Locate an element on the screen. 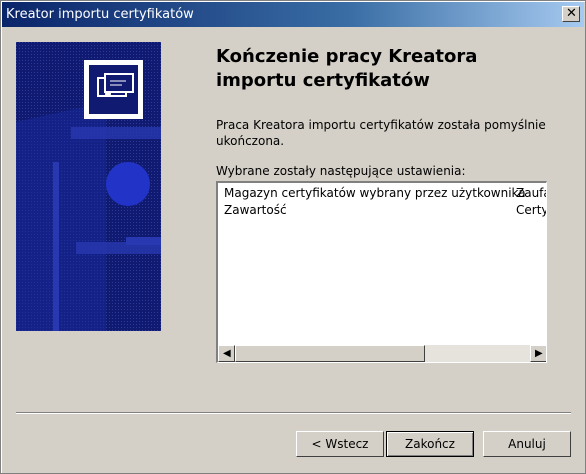 This screenshot has height=474, width=586. page-title-line1: Kończenie pracy Kreatora is located at coordinates (347, 56).